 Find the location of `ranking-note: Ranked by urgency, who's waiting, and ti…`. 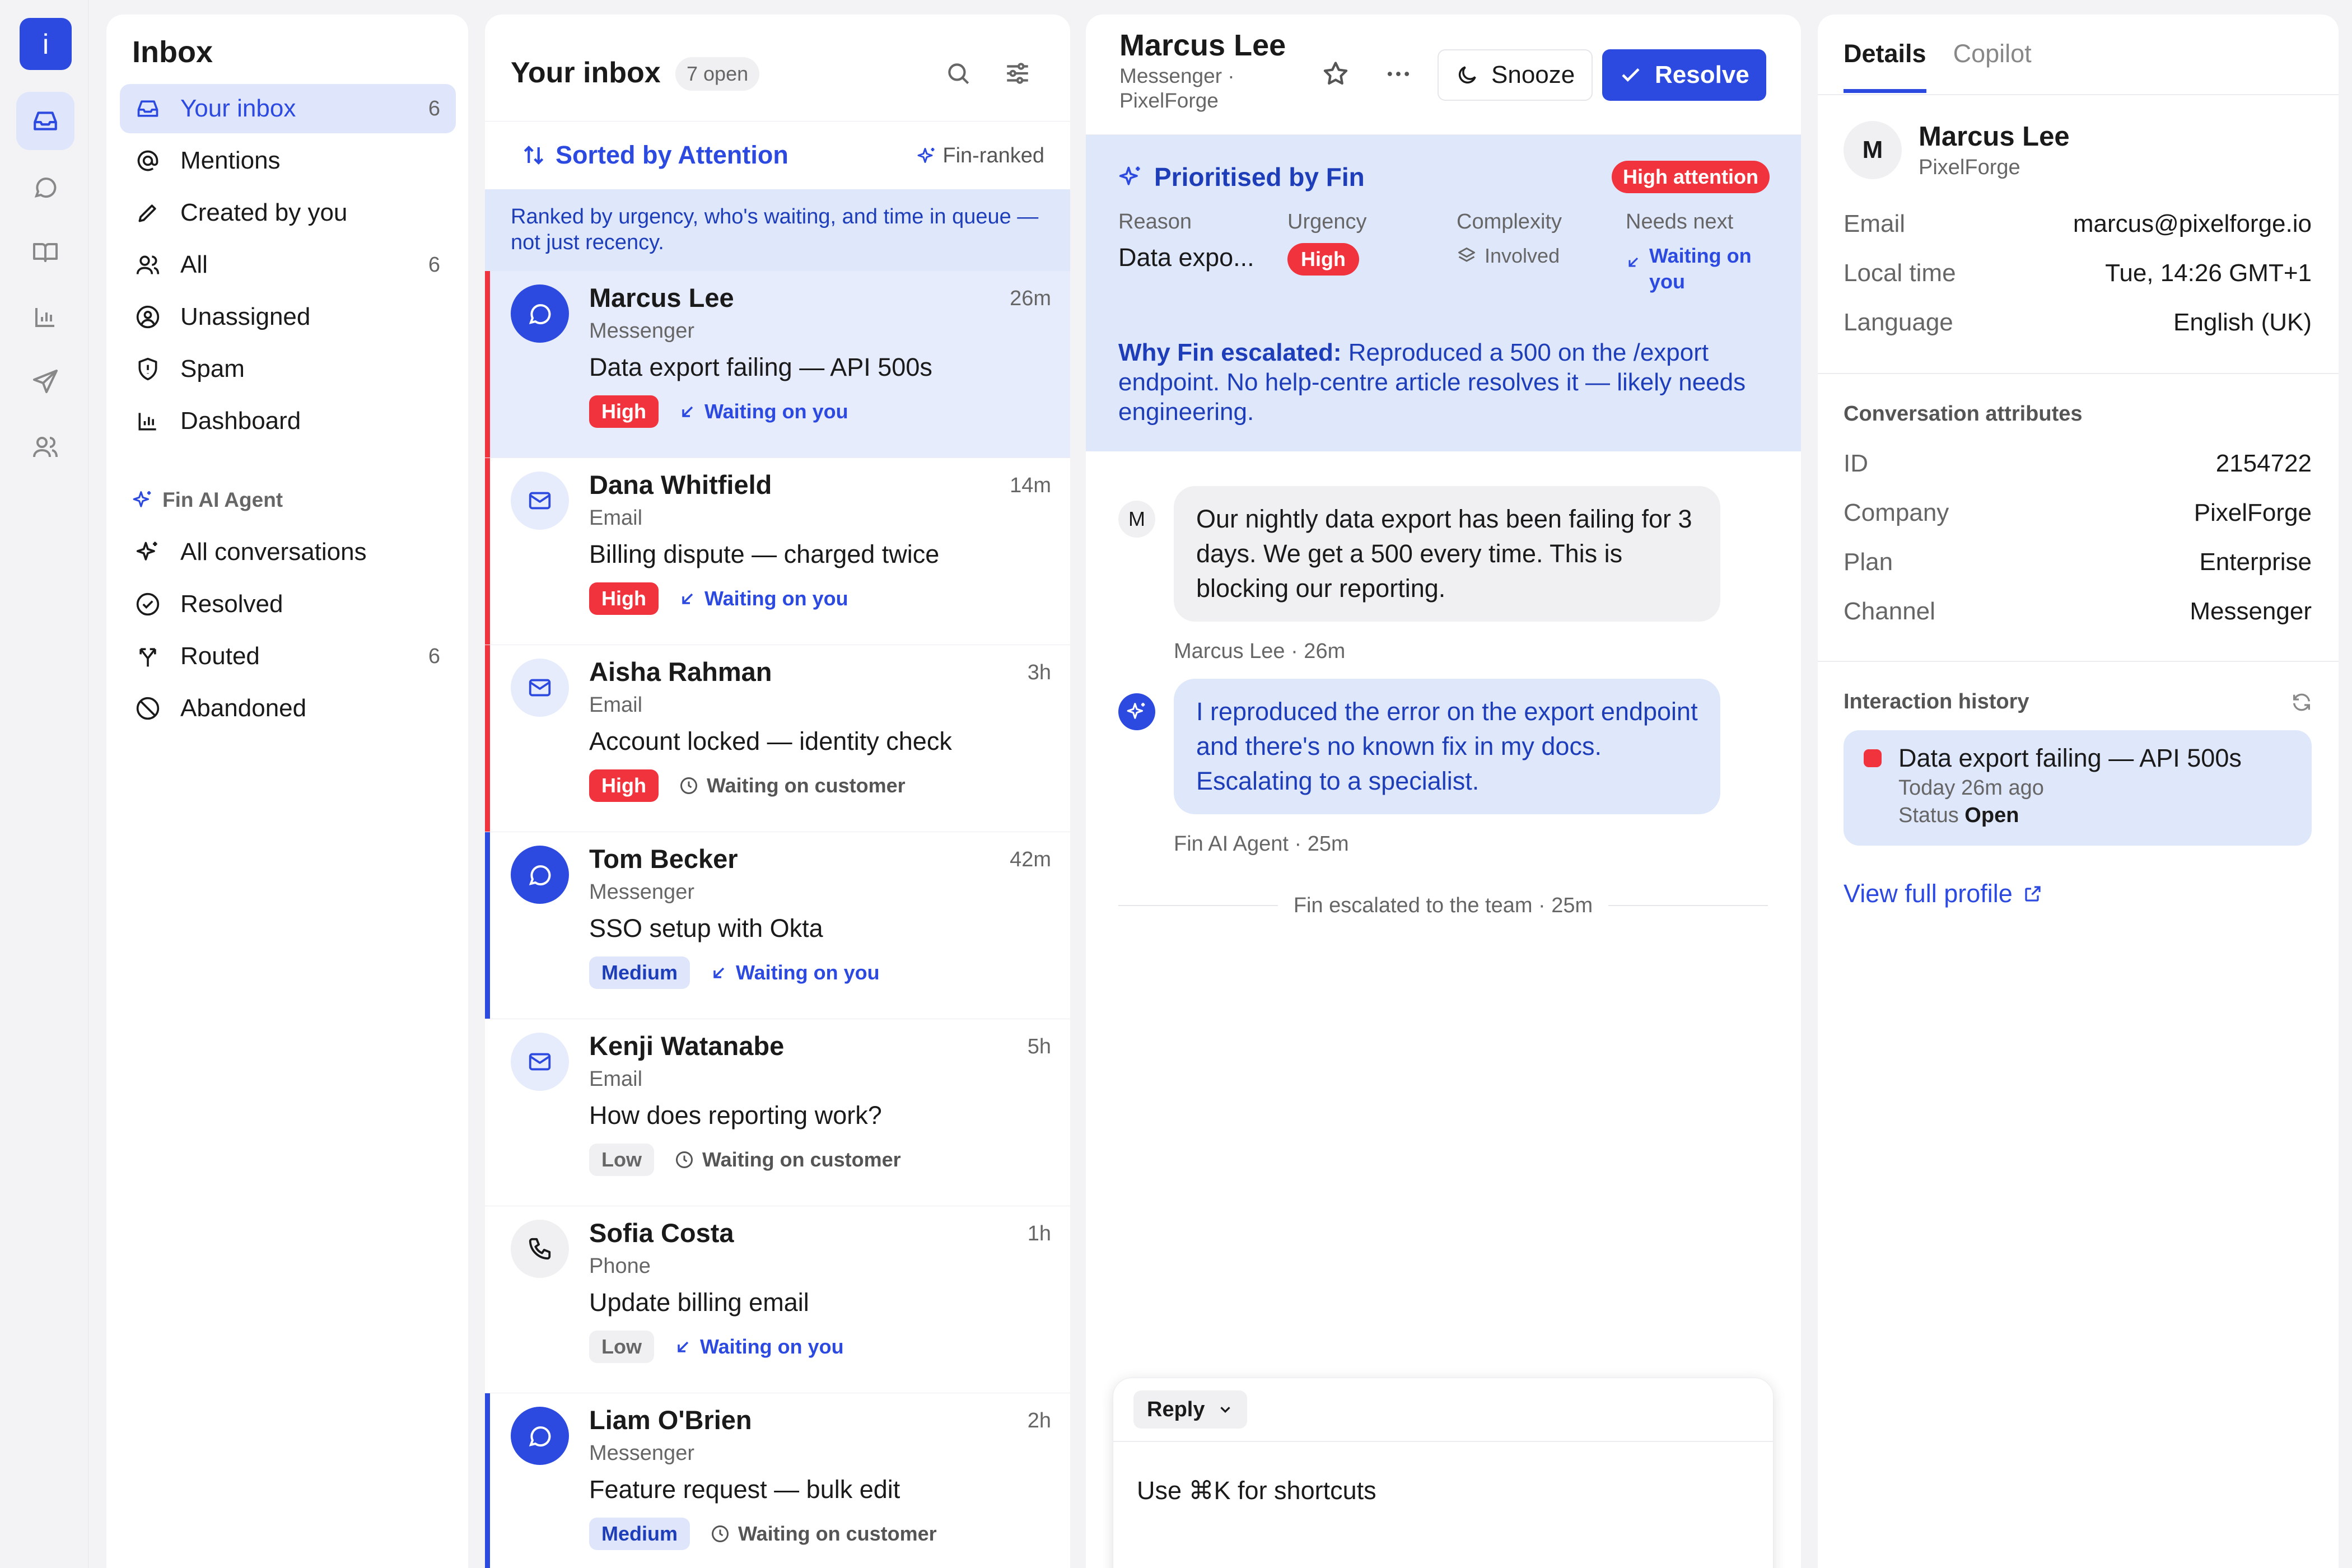

ranking-note: Ranked by urgency, who's waiting, and ti… is located at coordinates (777, 230).